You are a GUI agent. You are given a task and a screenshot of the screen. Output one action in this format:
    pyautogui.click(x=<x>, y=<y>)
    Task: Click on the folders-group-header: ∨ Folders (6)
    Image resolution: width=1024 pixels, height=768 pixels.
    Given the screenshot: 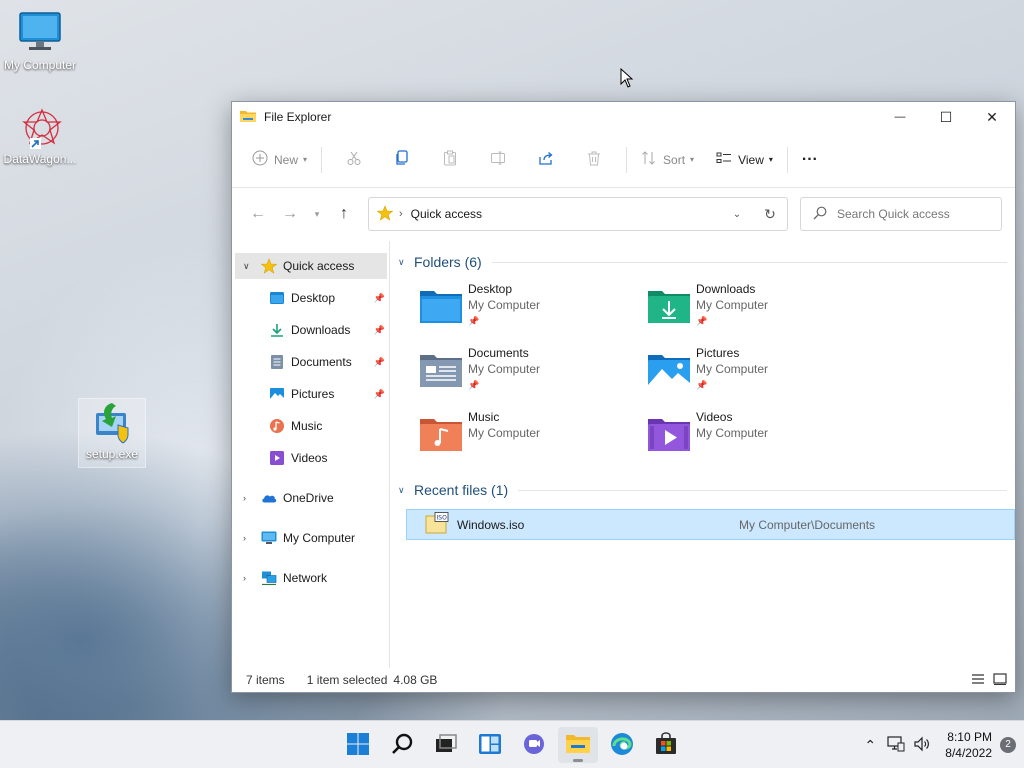 What is the action you would take?
    pyautogui.click(x=706, y=262)
    